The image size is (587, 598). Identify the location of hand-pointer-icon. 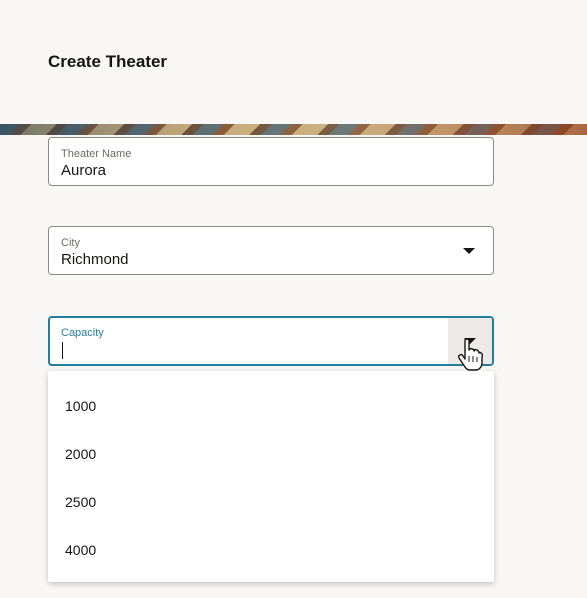
(470, 354).